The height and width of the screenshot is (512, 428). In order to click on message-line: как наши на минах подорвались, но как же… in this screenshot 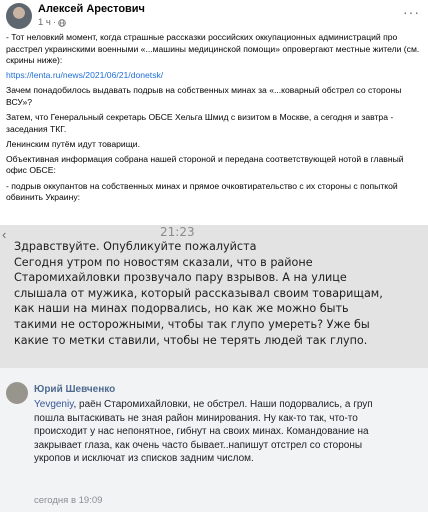, I will do `click(181, 309)`.